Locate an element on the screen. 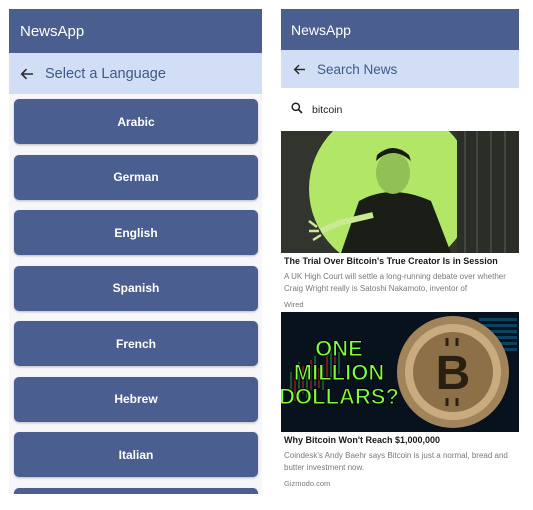 This screenshot has height=510, width=533. language-button-spanish: Spanish is located at coordinates (136, 288).